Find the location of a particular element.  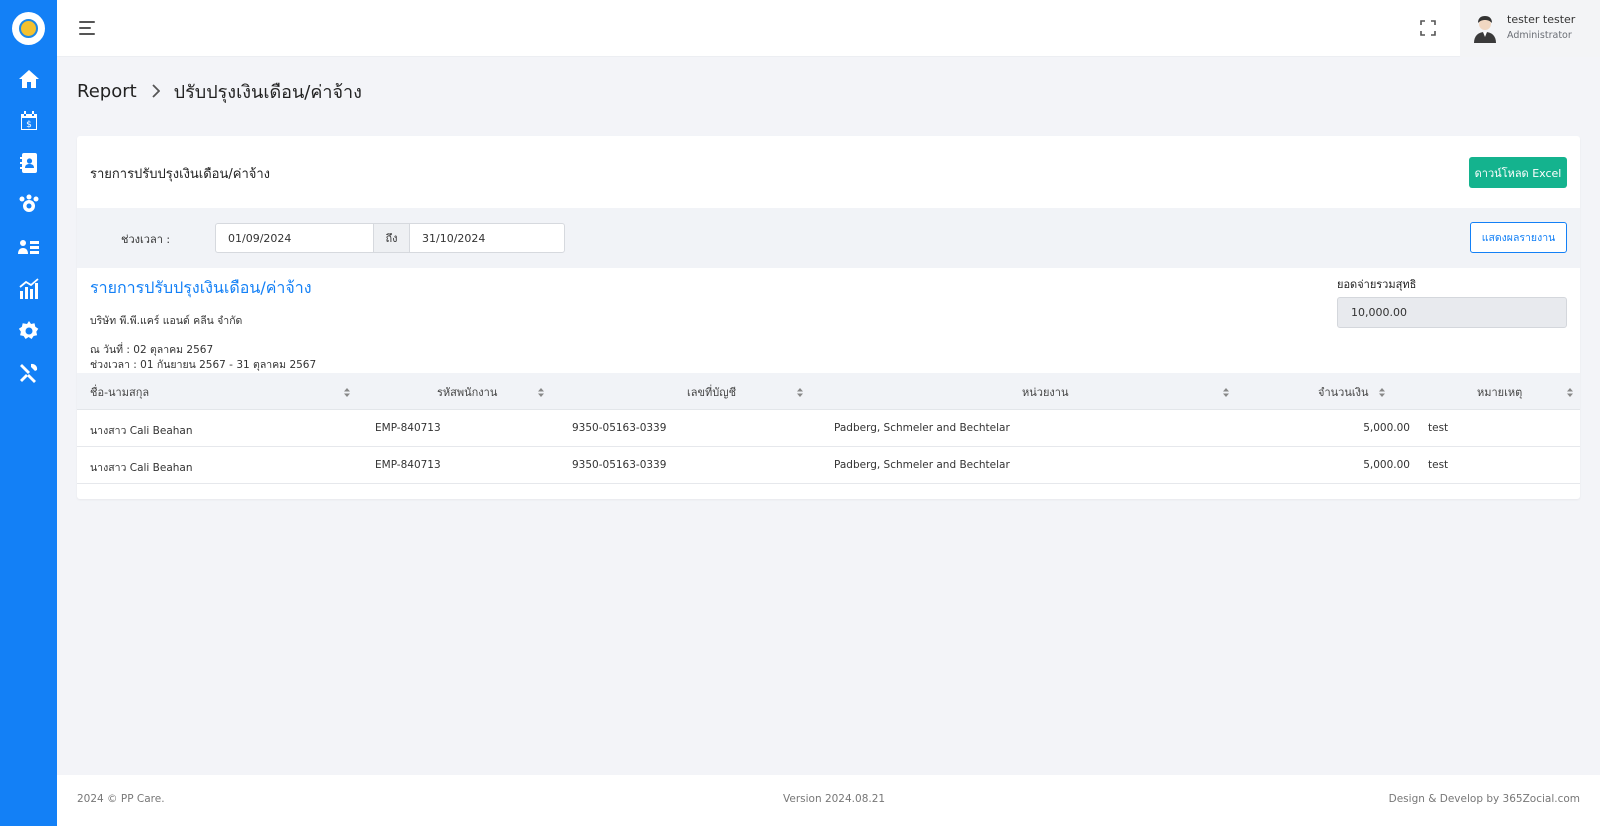

report-title: รายการปรับปรุงเงินเดือน/ค่าจ้าง is located at coordinates (201, 287).